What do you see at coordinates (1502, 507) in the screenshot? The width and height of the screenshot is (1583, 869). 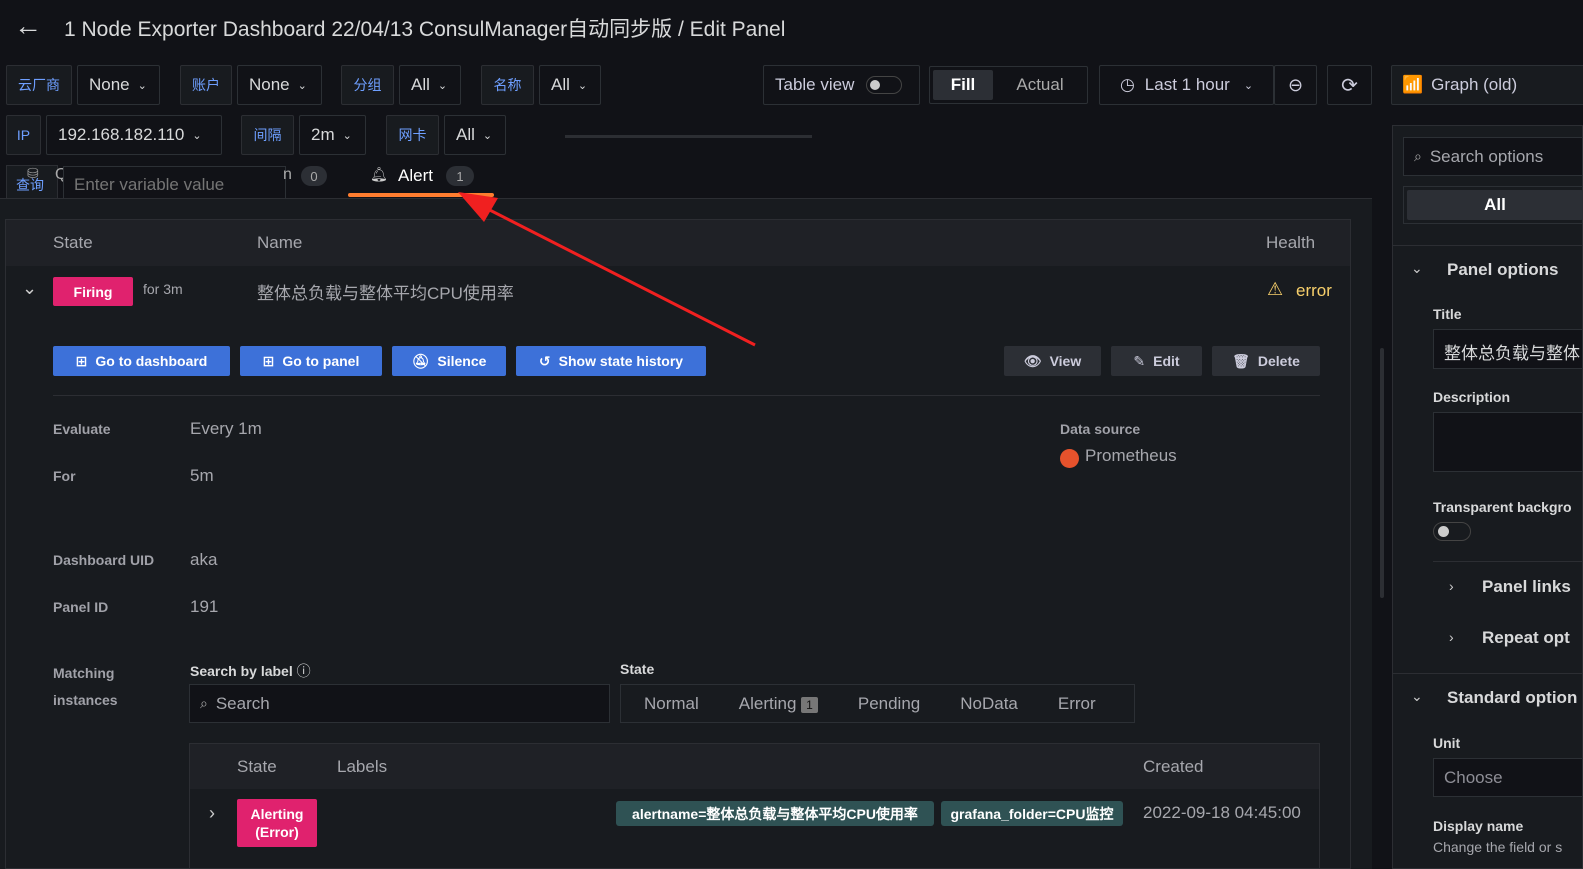 I see `transparent-label: Transparent backgro` at bounding box center [1502, 507].